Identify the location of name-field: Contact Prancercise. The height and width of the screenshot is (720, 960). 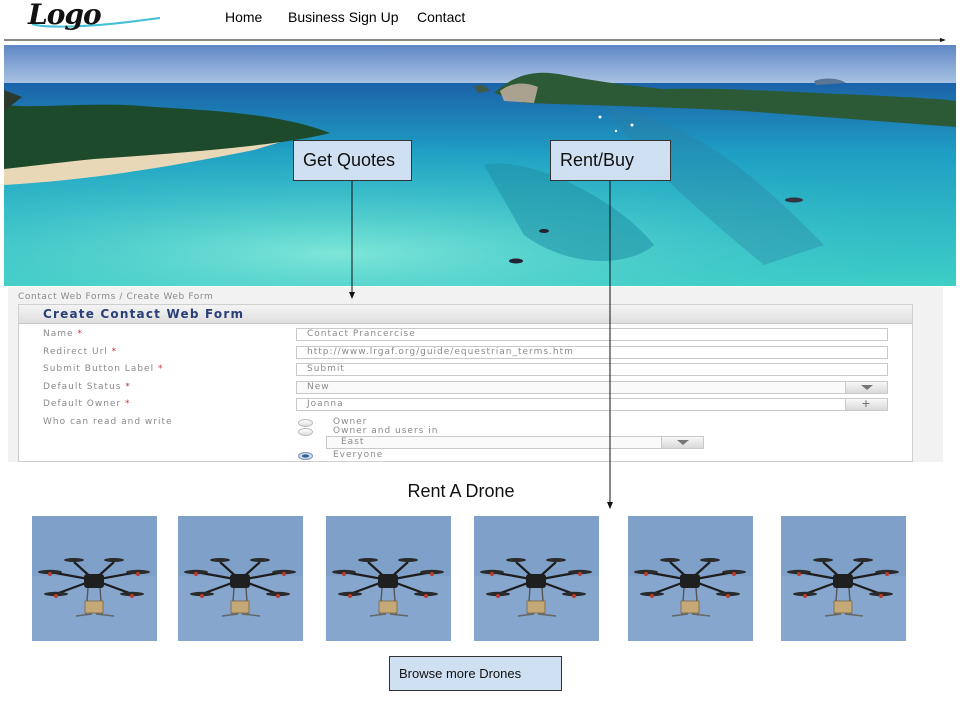
(592, 334).